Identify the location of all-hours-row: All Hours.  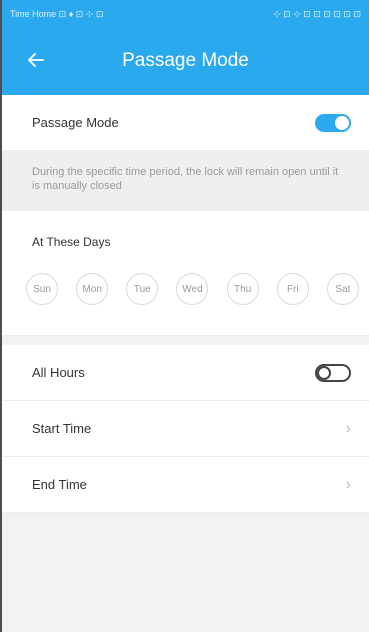
(185, 373).